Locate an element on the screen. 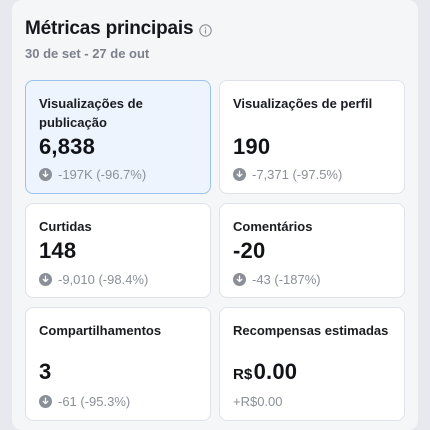  metric-change-text: -197K (-96.7%) is located at coordinates (102, 174).